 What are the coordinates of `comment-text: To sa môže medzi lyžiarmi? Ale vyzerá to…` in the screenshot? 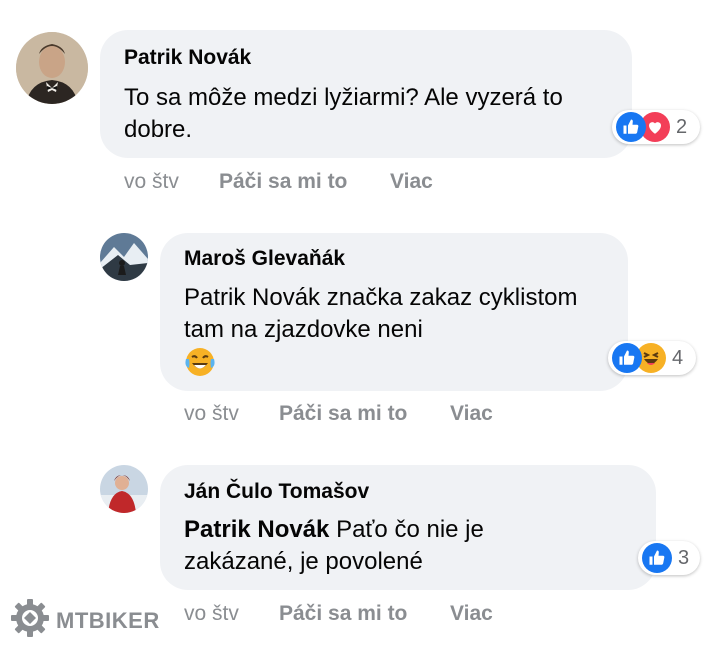 It's located at (343, 113).